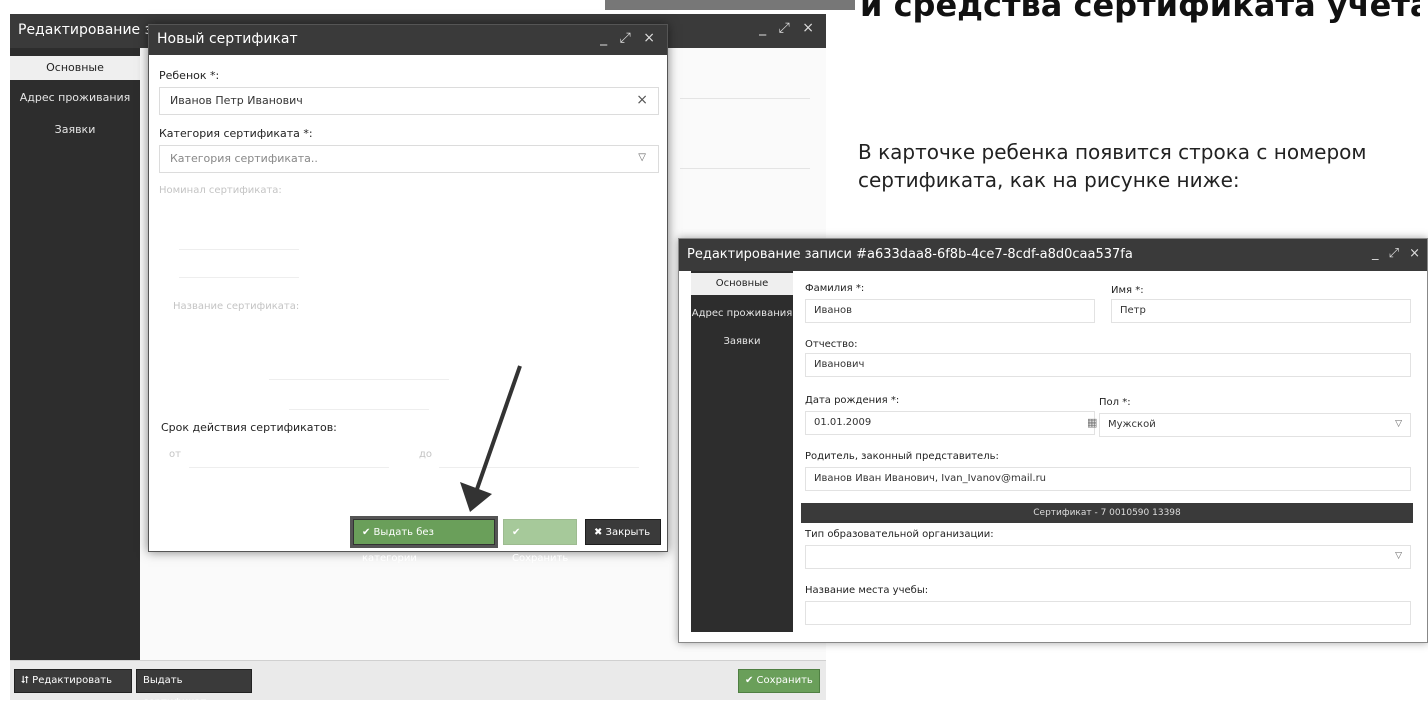  What do you see at coordinates (788, 28) in the screenshot?
I see `window-controls: _ ⤢ ×` at bounding box center [788, 28].